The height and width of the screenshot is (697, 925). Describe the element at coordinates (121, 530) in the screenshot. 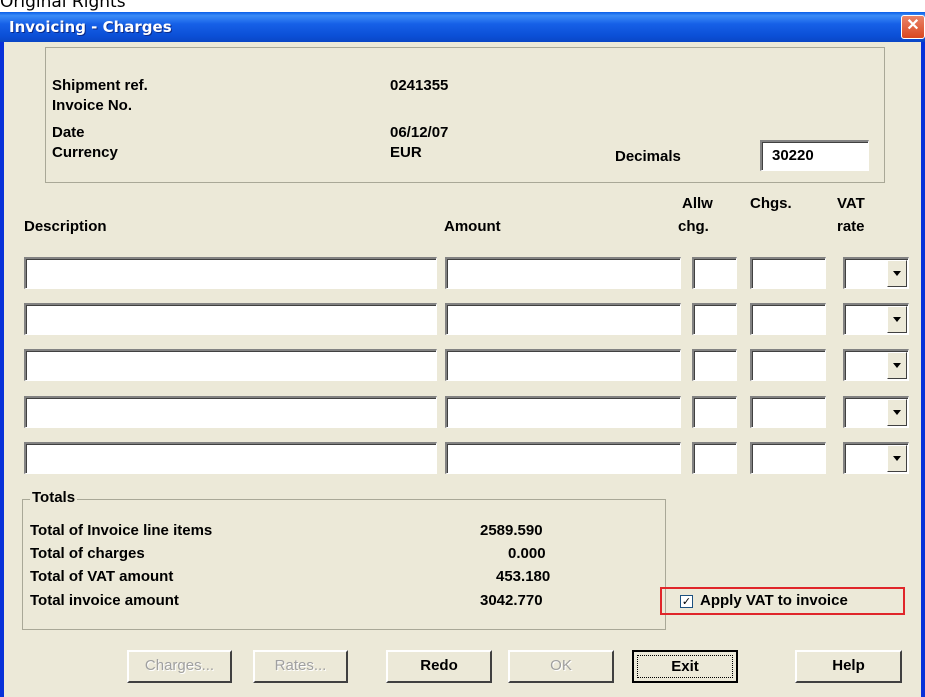

I see `total-line-items-label: Total of Invoice line items` at that location.